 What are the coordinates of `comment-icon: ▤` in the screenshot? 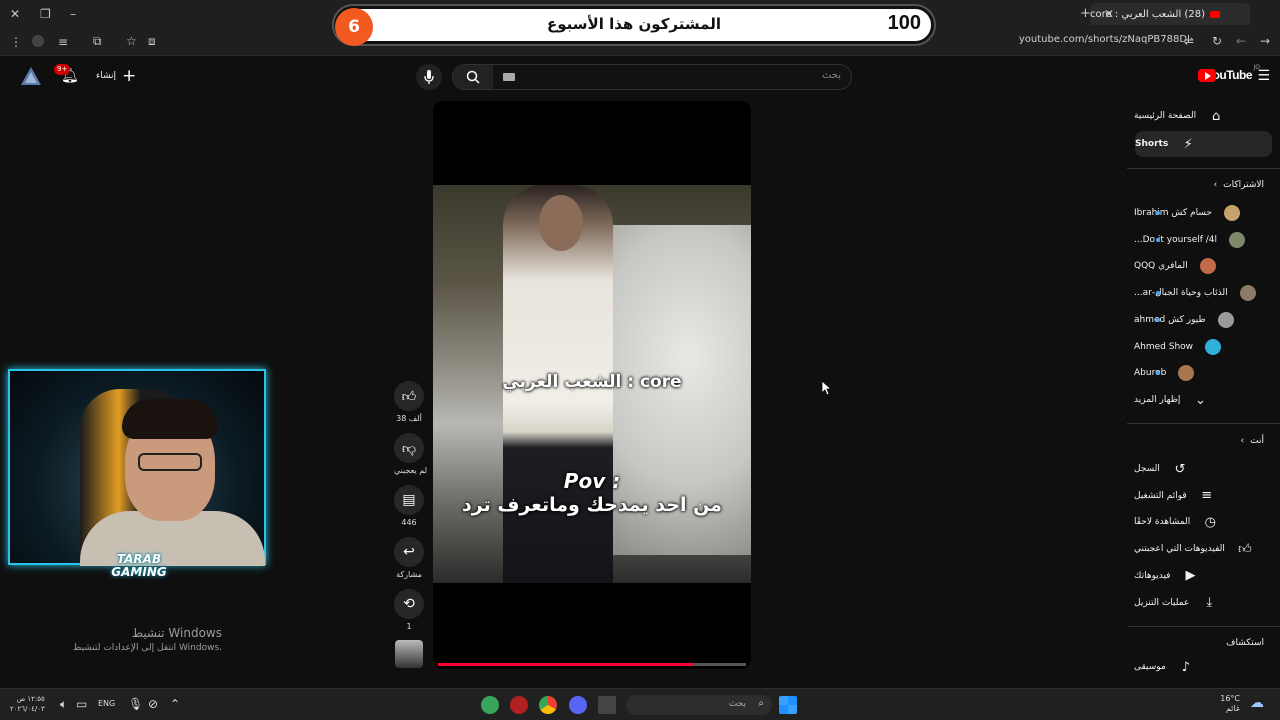 It's located at (409, 500).